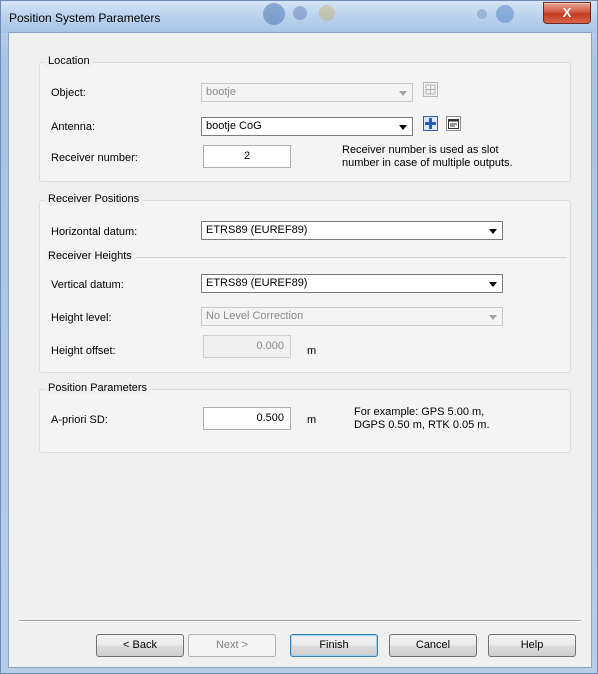  What do you see at coordinates (140, 645) in the screenshot?
I see `back-button: < Back` at bounding box center [140, 645].